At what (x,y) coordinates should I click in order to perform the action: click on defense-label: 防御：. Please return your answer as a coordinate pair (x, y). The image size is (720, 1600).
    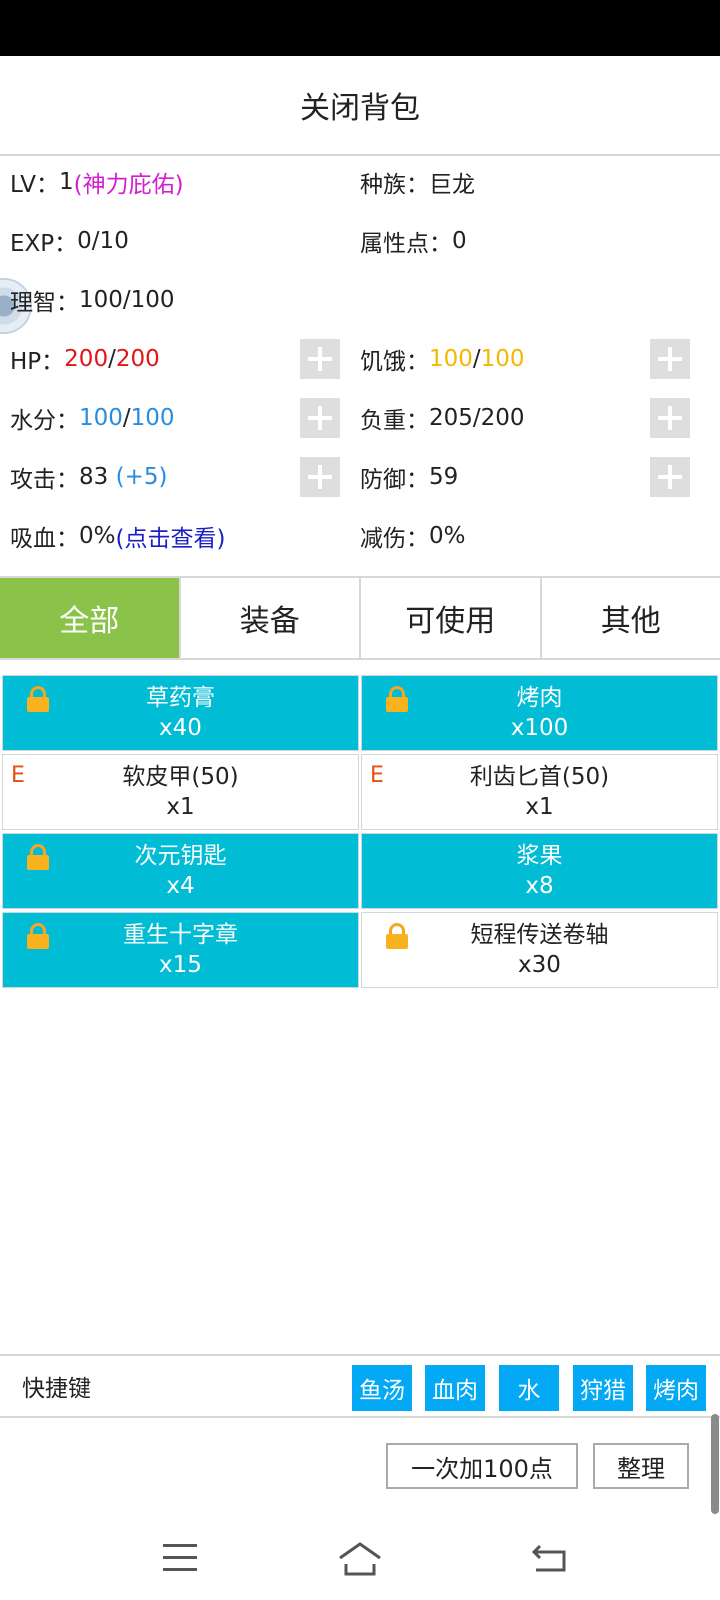
    Looking at the image, I should click on (394, 480).